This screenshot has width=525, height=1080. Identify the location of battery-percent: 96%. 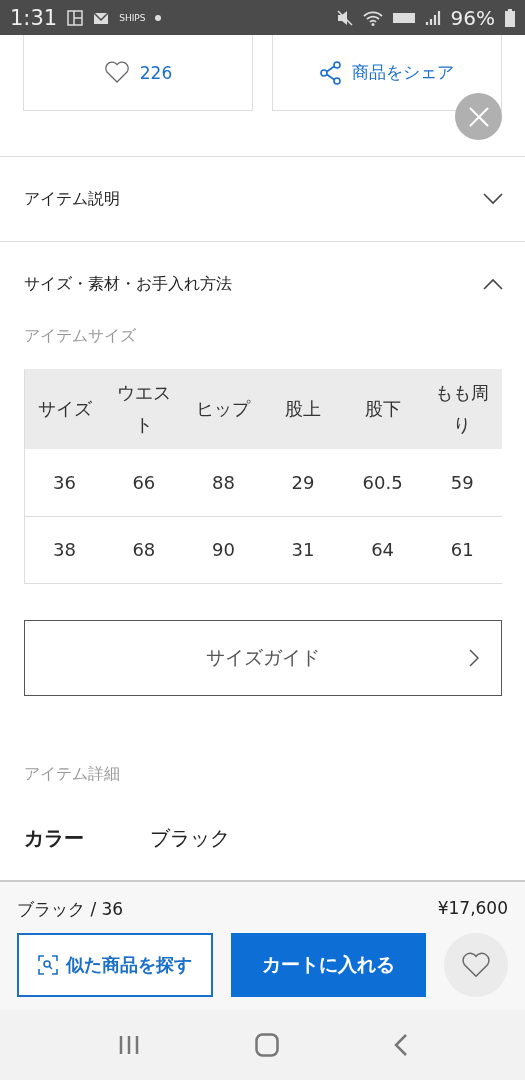
(472, 17).